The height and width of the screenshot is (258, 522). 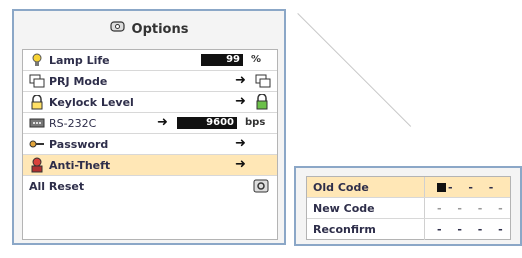 I want to click on options-title: Options, so click(x=149, y=29).